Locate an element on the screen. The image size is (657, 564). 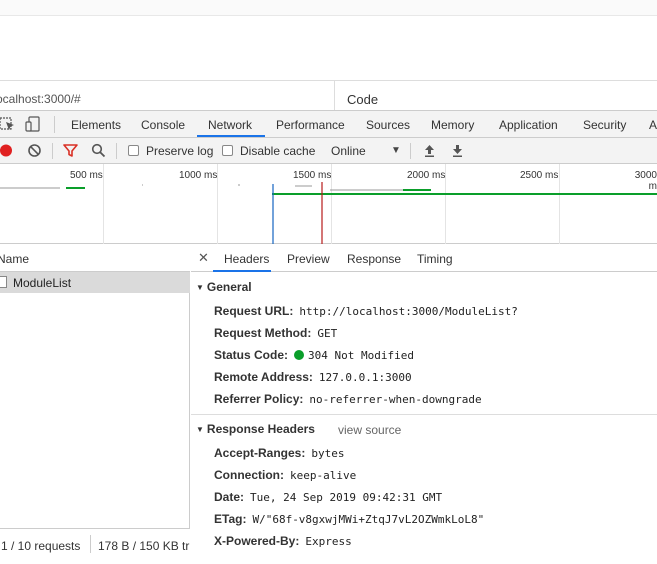
header-value: Tue, 24 Sep 2019 09:42:31 GMT is located at coordinates (346, 497).